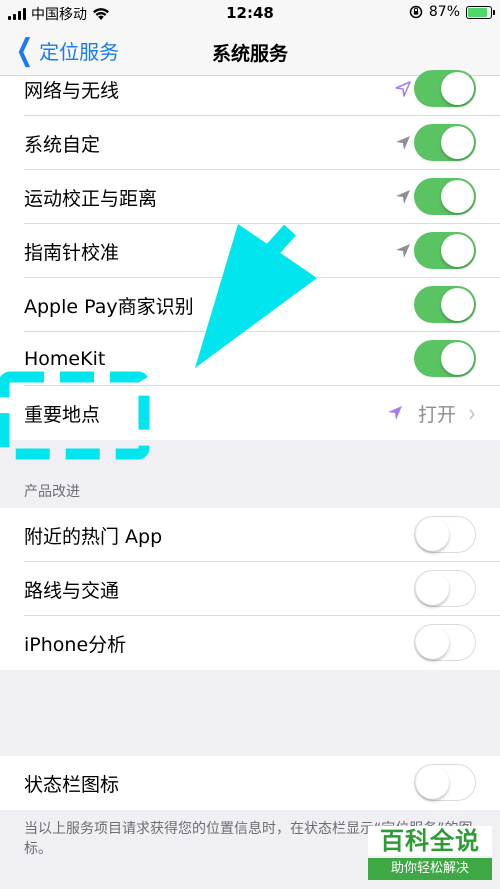 The width and height of the screenshot is (500, 889). I want to click on rotation-lock-icon, so click(416, 12).